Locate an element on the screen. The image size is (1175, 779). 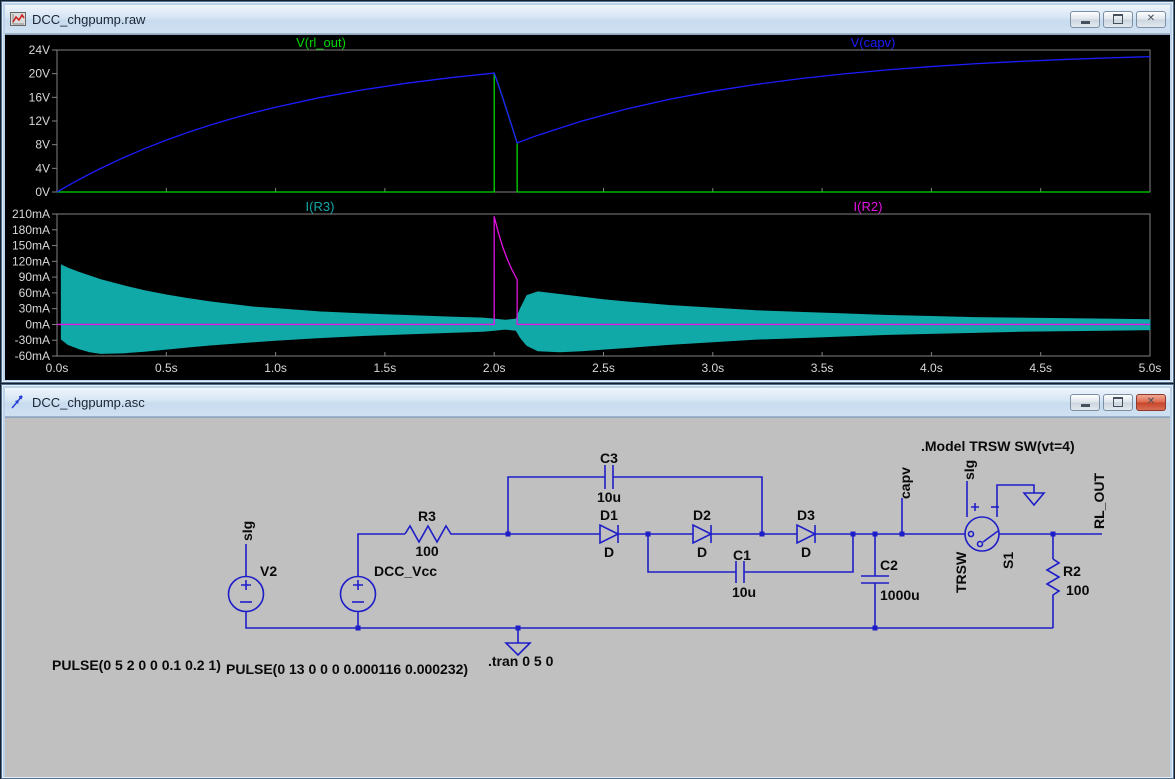
vcc-name-label: DCC_Vcc is located at coordinates (405, 571).